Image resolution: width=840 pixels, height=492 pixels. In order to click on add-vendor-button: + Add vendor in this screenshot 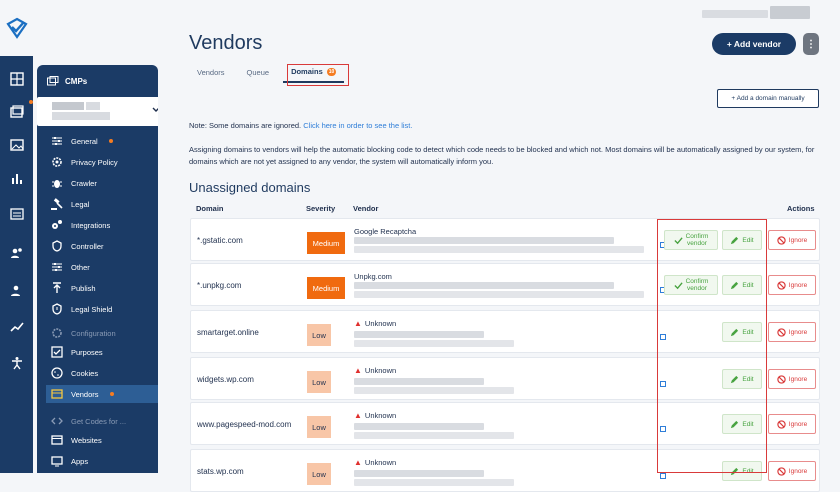, I will do `click(754, 44)`.